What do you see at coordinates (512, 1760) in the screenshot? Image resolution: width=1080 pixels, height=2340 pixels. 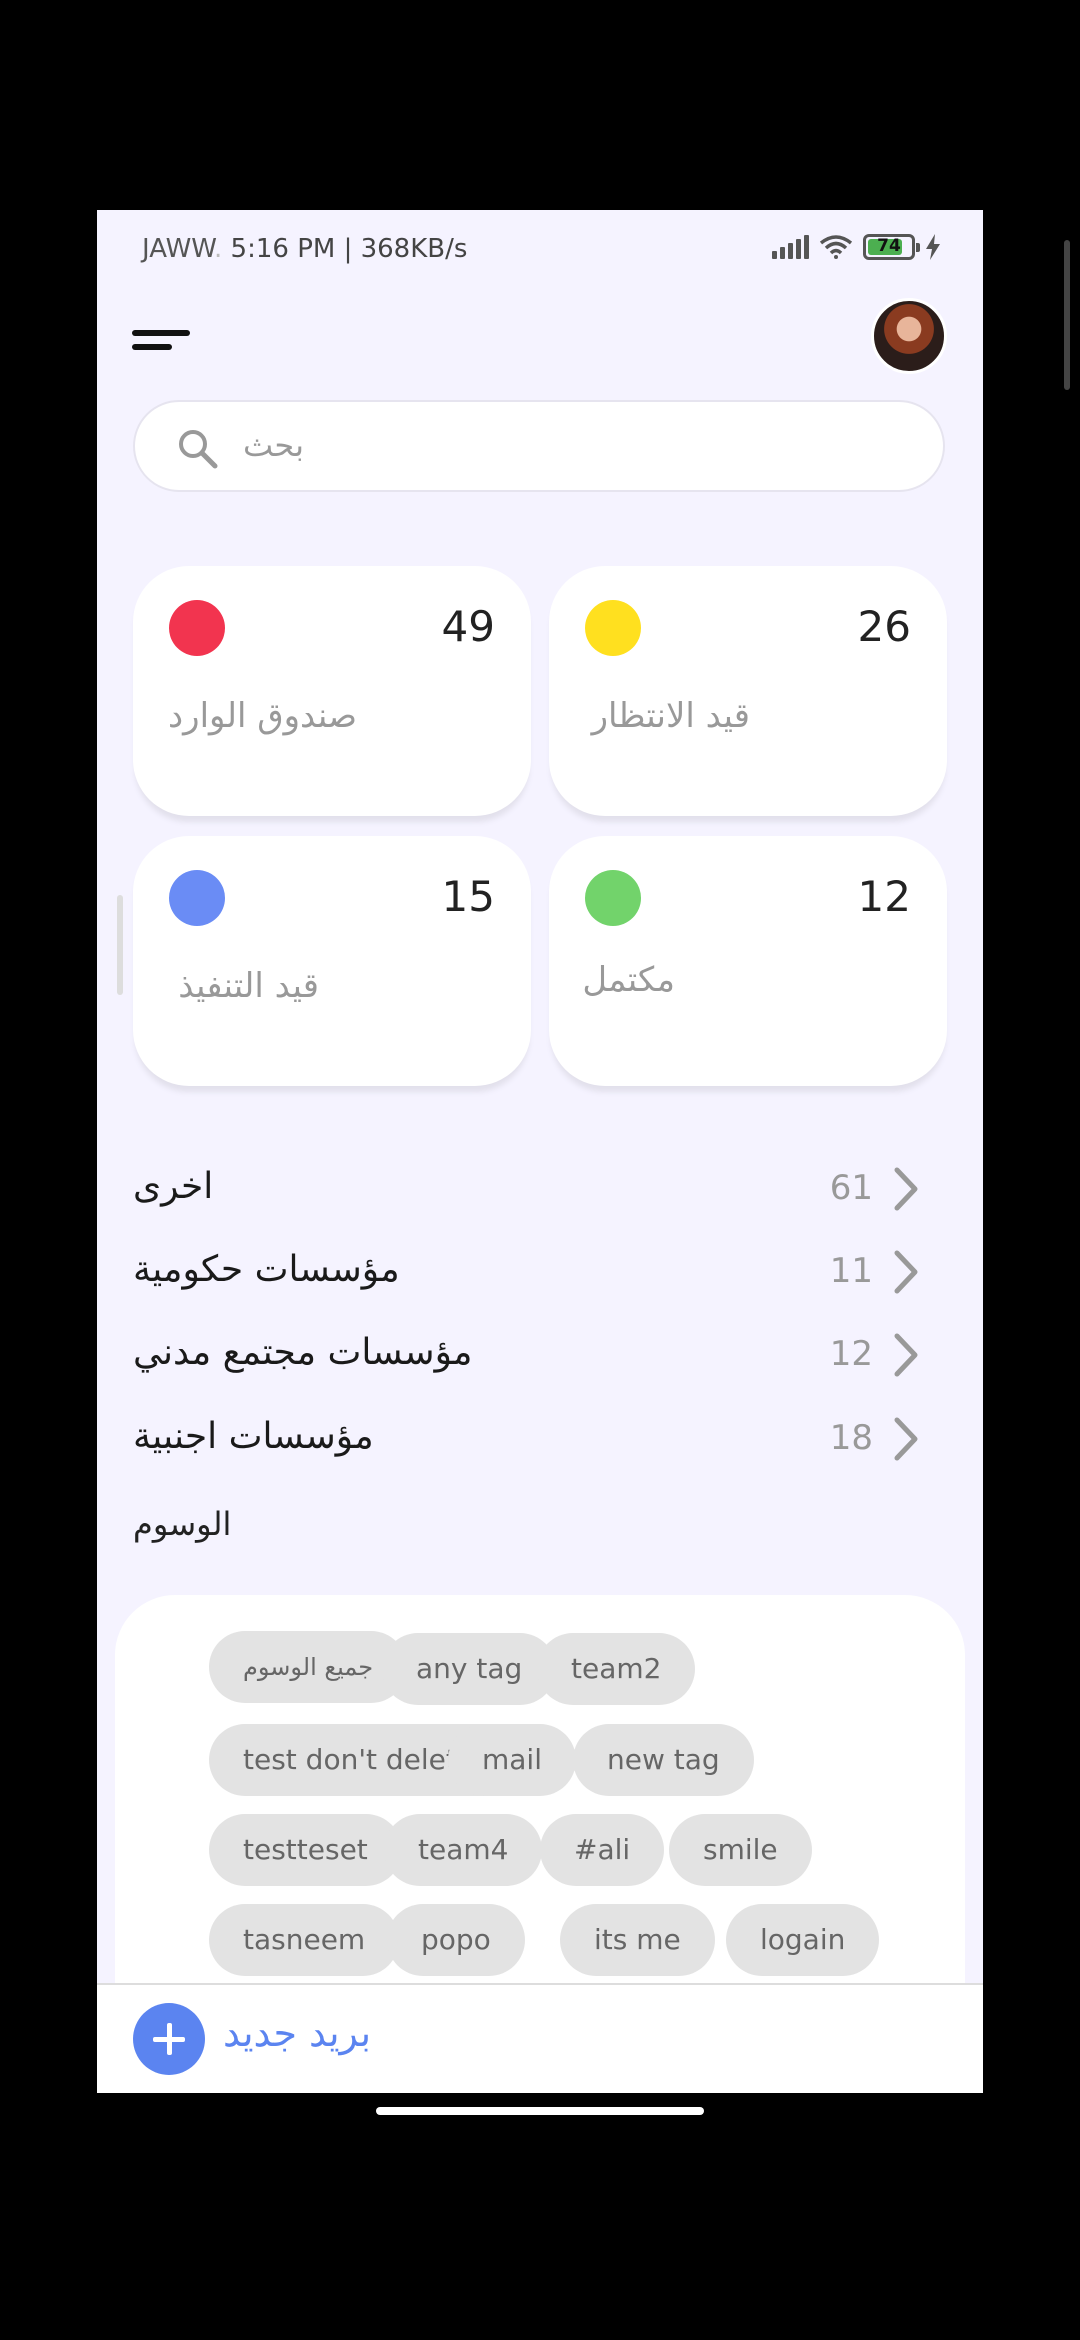 I see `tag-chip: mail` at bounding box center [512, 1760].